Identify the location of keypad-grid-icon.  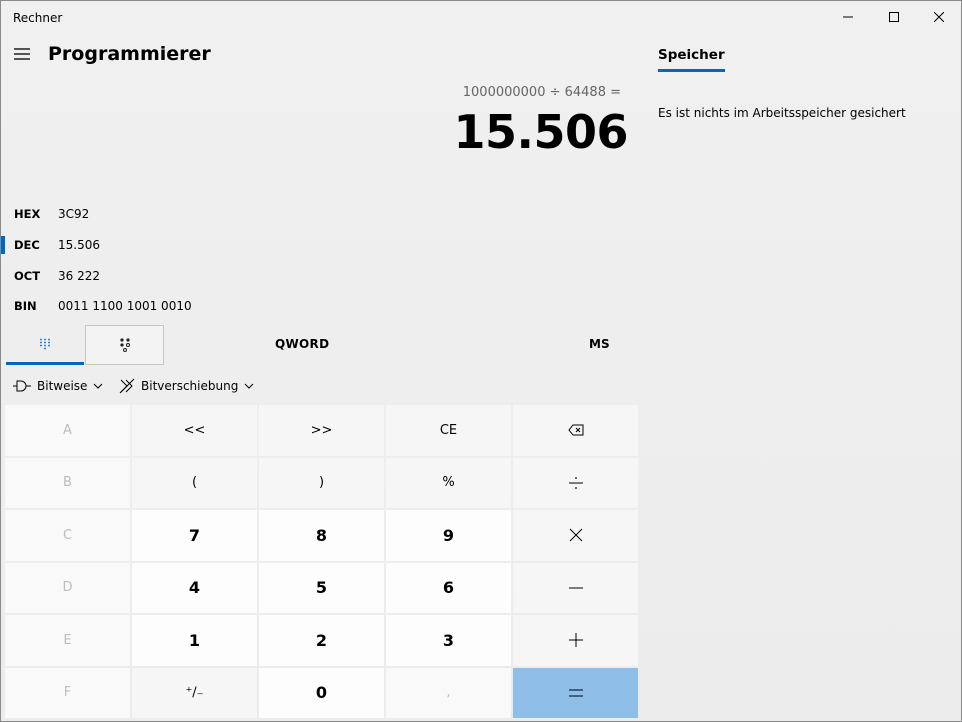
(45, 344).